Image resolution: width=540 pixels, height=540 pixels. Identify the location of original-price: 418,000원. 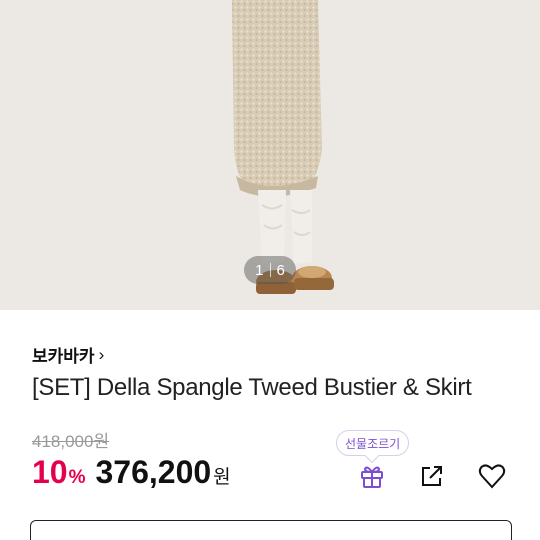
(71, 441).